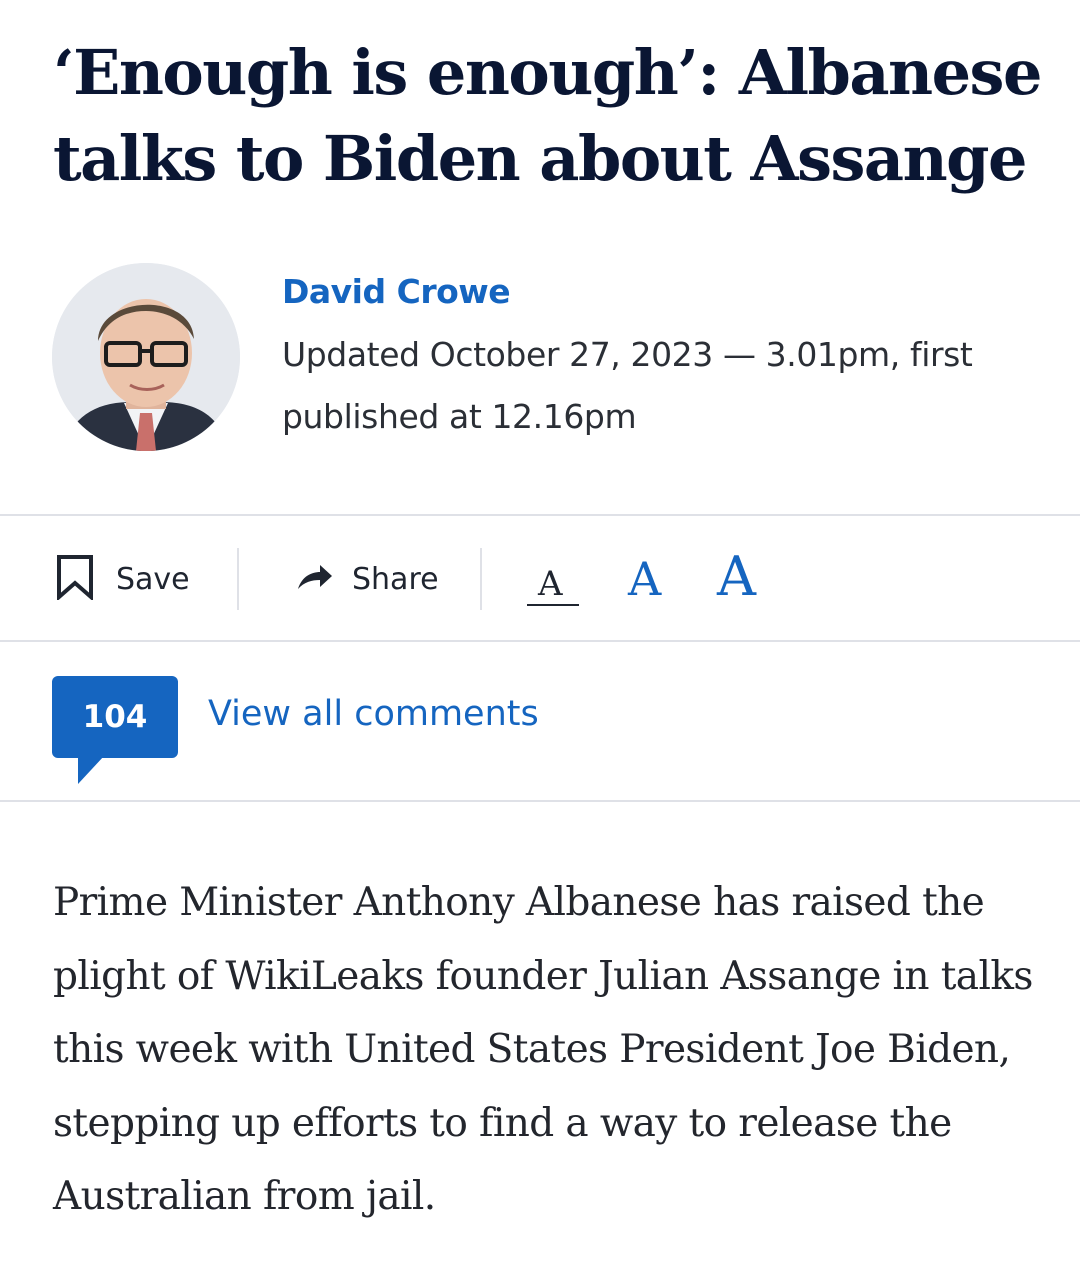 The height and width of the screenshot is (1281, 1080). What do you see at coordinates (644, 579) in the screenshot?
I see `font-size-medium-button: A` at bounding box center [644, 579].